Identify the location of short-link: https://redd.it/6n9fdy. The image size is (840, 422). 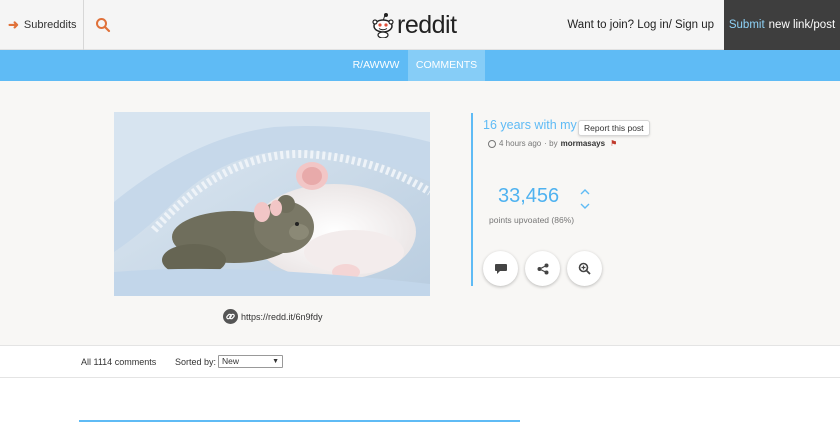
(273, 316).